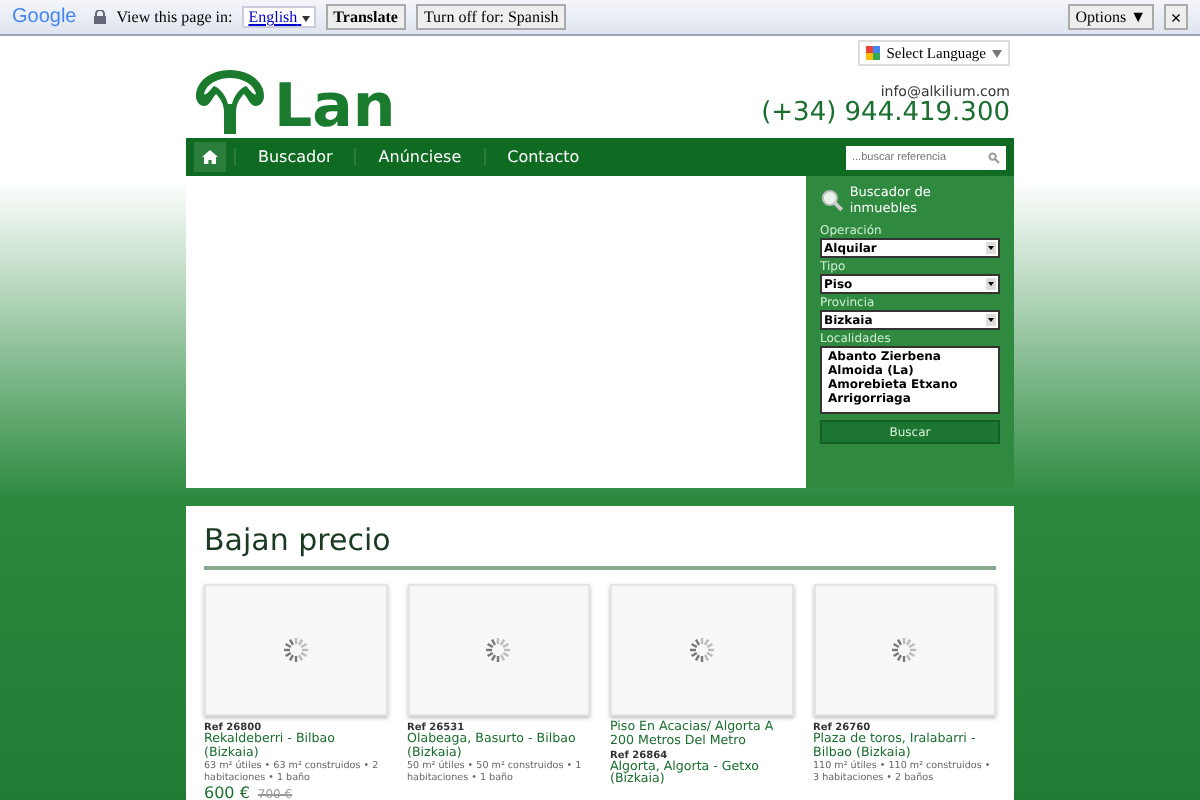 This screenshot has height=800, width=1200. What do you see at coordinates (230, 102) in the screenshot?
I see `tree-logo-icon` at bounding box center [230, 102].